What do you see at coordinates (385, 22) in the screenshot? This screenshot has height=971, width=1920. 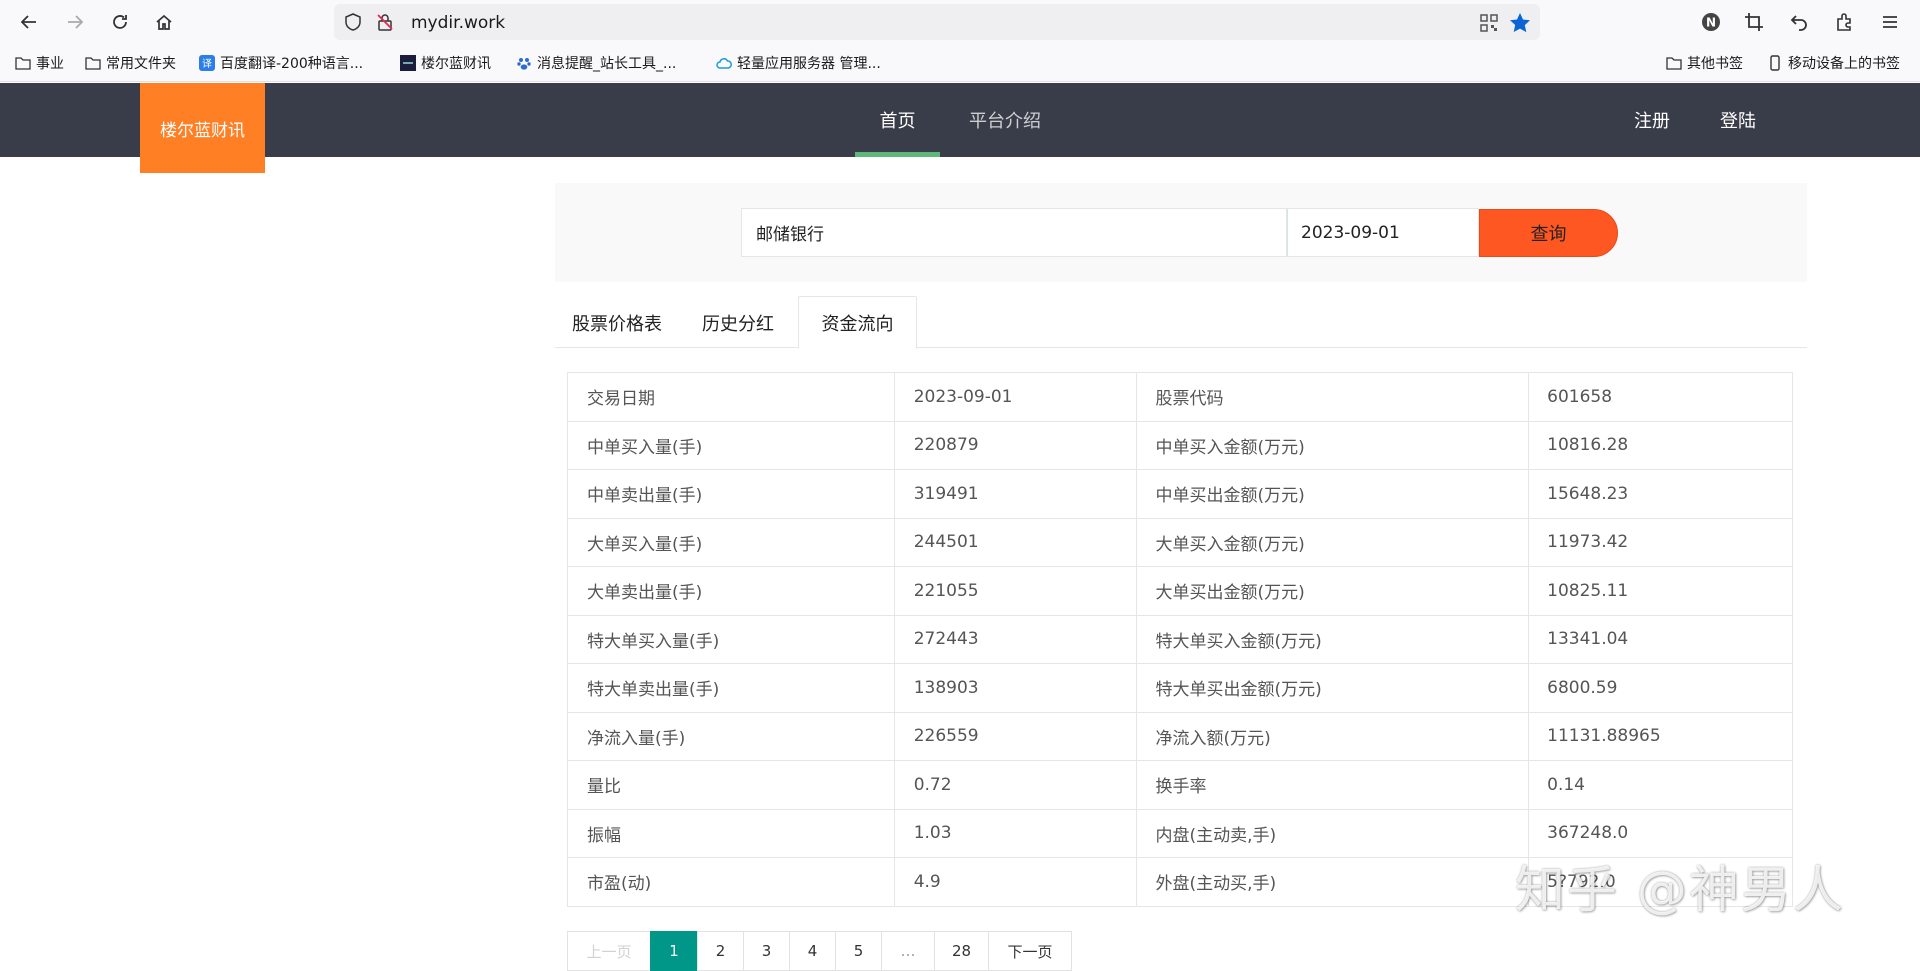 I see `insecure-lock-icon` at bounding box center [385, 22].